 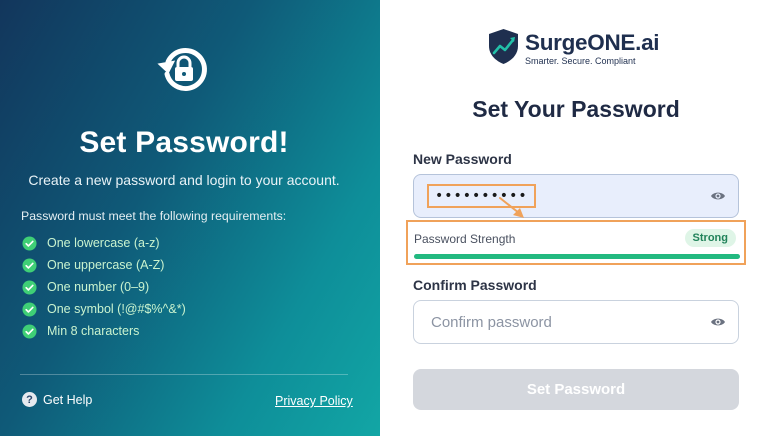 What do you see at coordinates (576, 109) in the screenshot?
I see `form-title: Set Your Password` at bounding box center [576, 109].